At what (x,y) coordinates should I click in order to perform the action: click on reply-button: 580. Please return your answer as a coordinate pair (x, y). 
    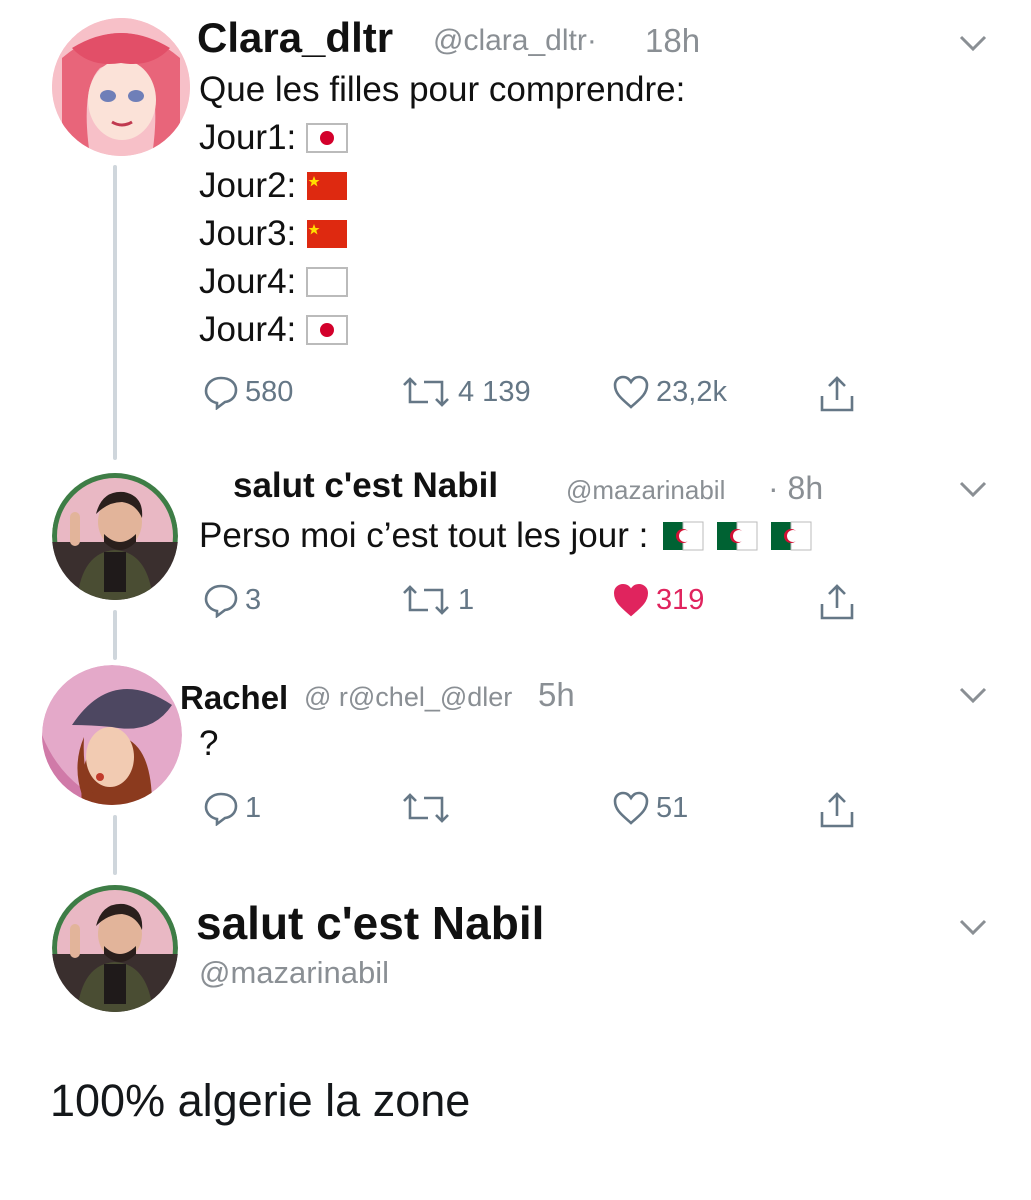
    Looking at the image, I should click on (248, 392).